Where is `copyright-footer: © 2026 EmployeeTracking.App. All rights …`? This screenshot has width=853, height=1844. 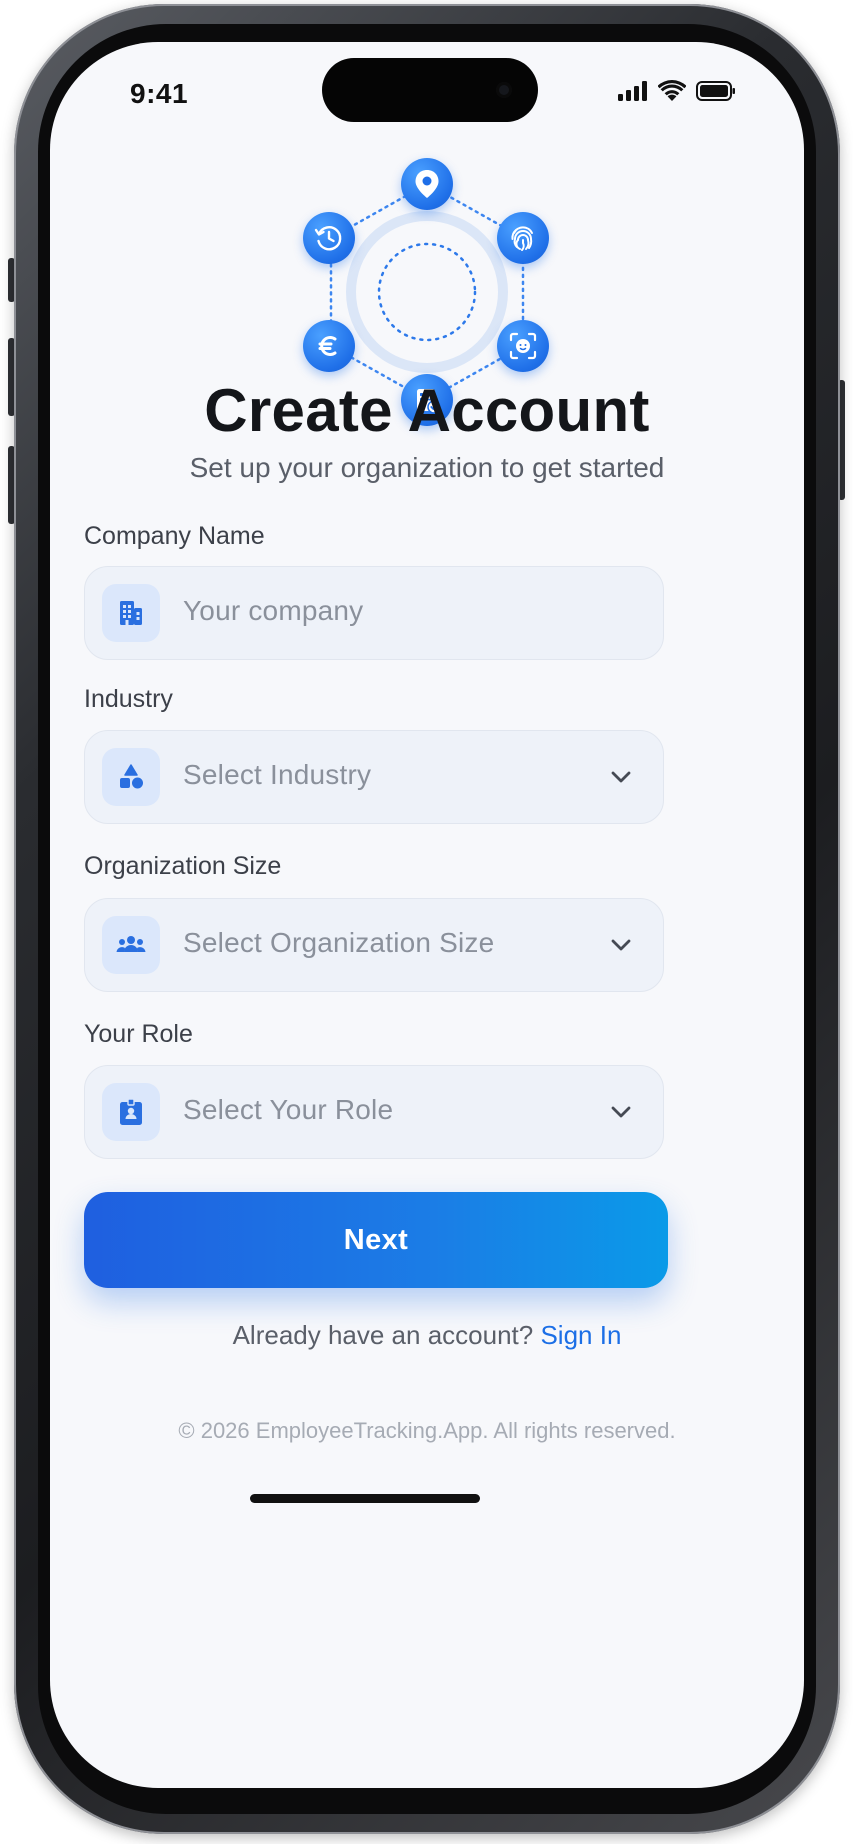 copyright-footer: © 2026 EmployeeTracking.App. All rights … is located at coordinates (427, 1430).